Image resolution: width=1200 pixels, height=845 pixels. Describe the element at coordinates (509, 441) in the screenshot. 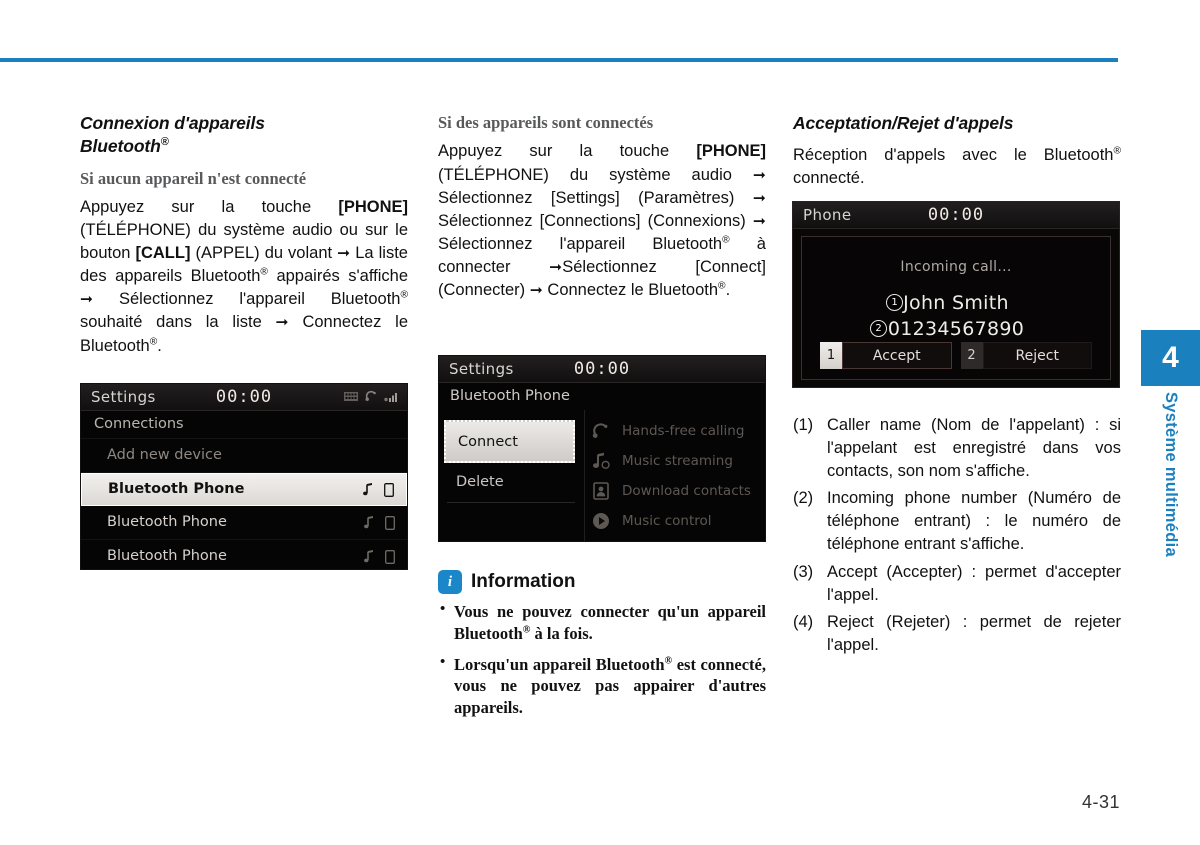

I see `connect-button: Connect` at that location.